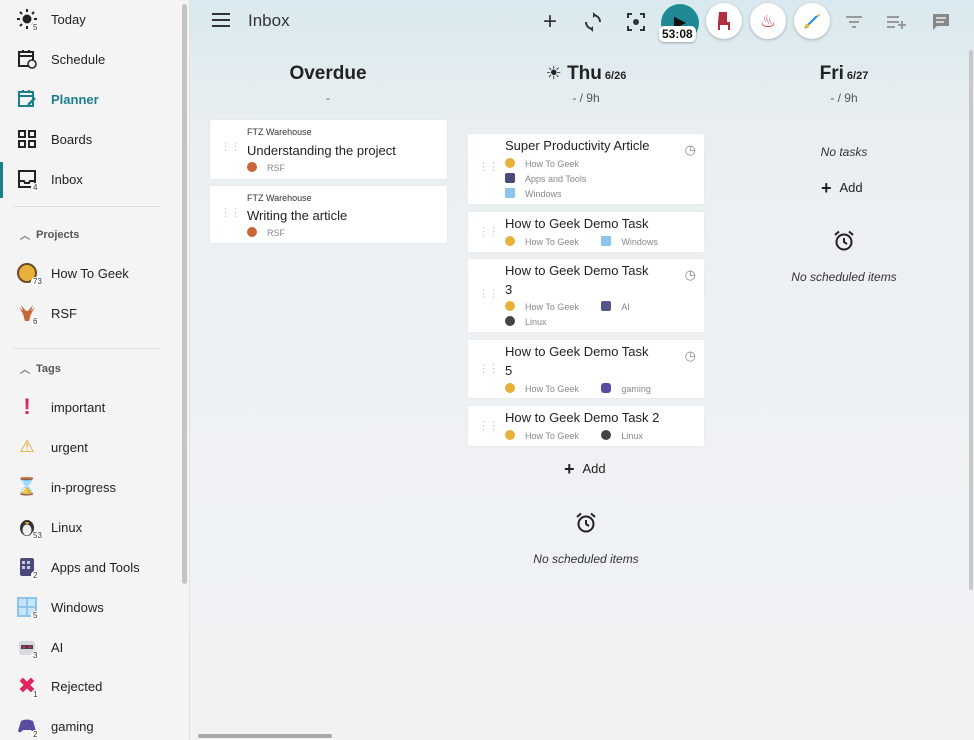 The width and height of the screenshot is (974, 740). What do you see at coordinates (27, 446) in the screenshot?
I see `warning-icon: ⚠` at bounding box center [27, 446].